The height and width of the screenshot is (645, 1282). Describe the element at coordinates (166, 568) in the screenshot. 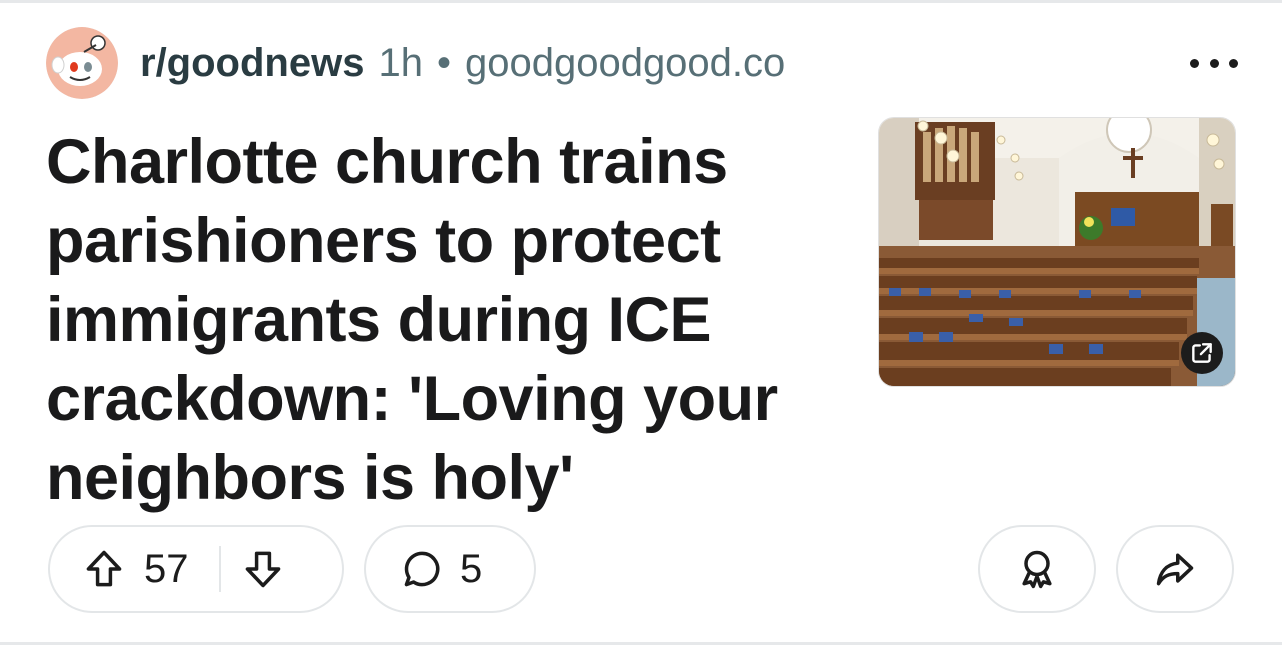

I see `vote-count: 57` at that location.